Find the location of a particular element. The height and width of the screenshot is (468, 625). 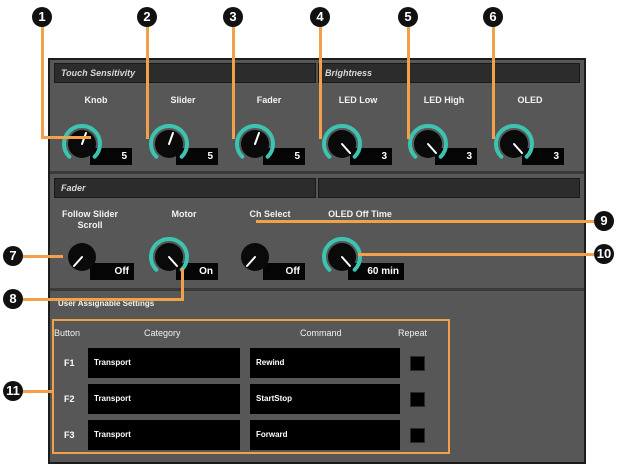

led-high-label: LED High is located at coordinates (444, 100).